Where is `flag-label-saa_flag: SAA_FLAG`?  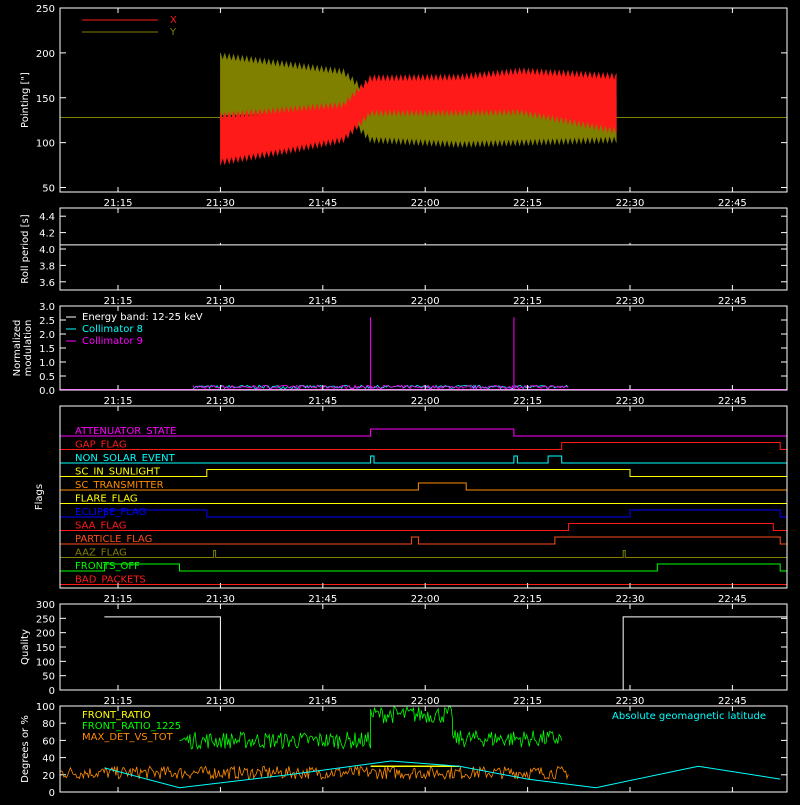
flag-label-saa_flag: SAA_FLAG is located at coordinates (100, 526).